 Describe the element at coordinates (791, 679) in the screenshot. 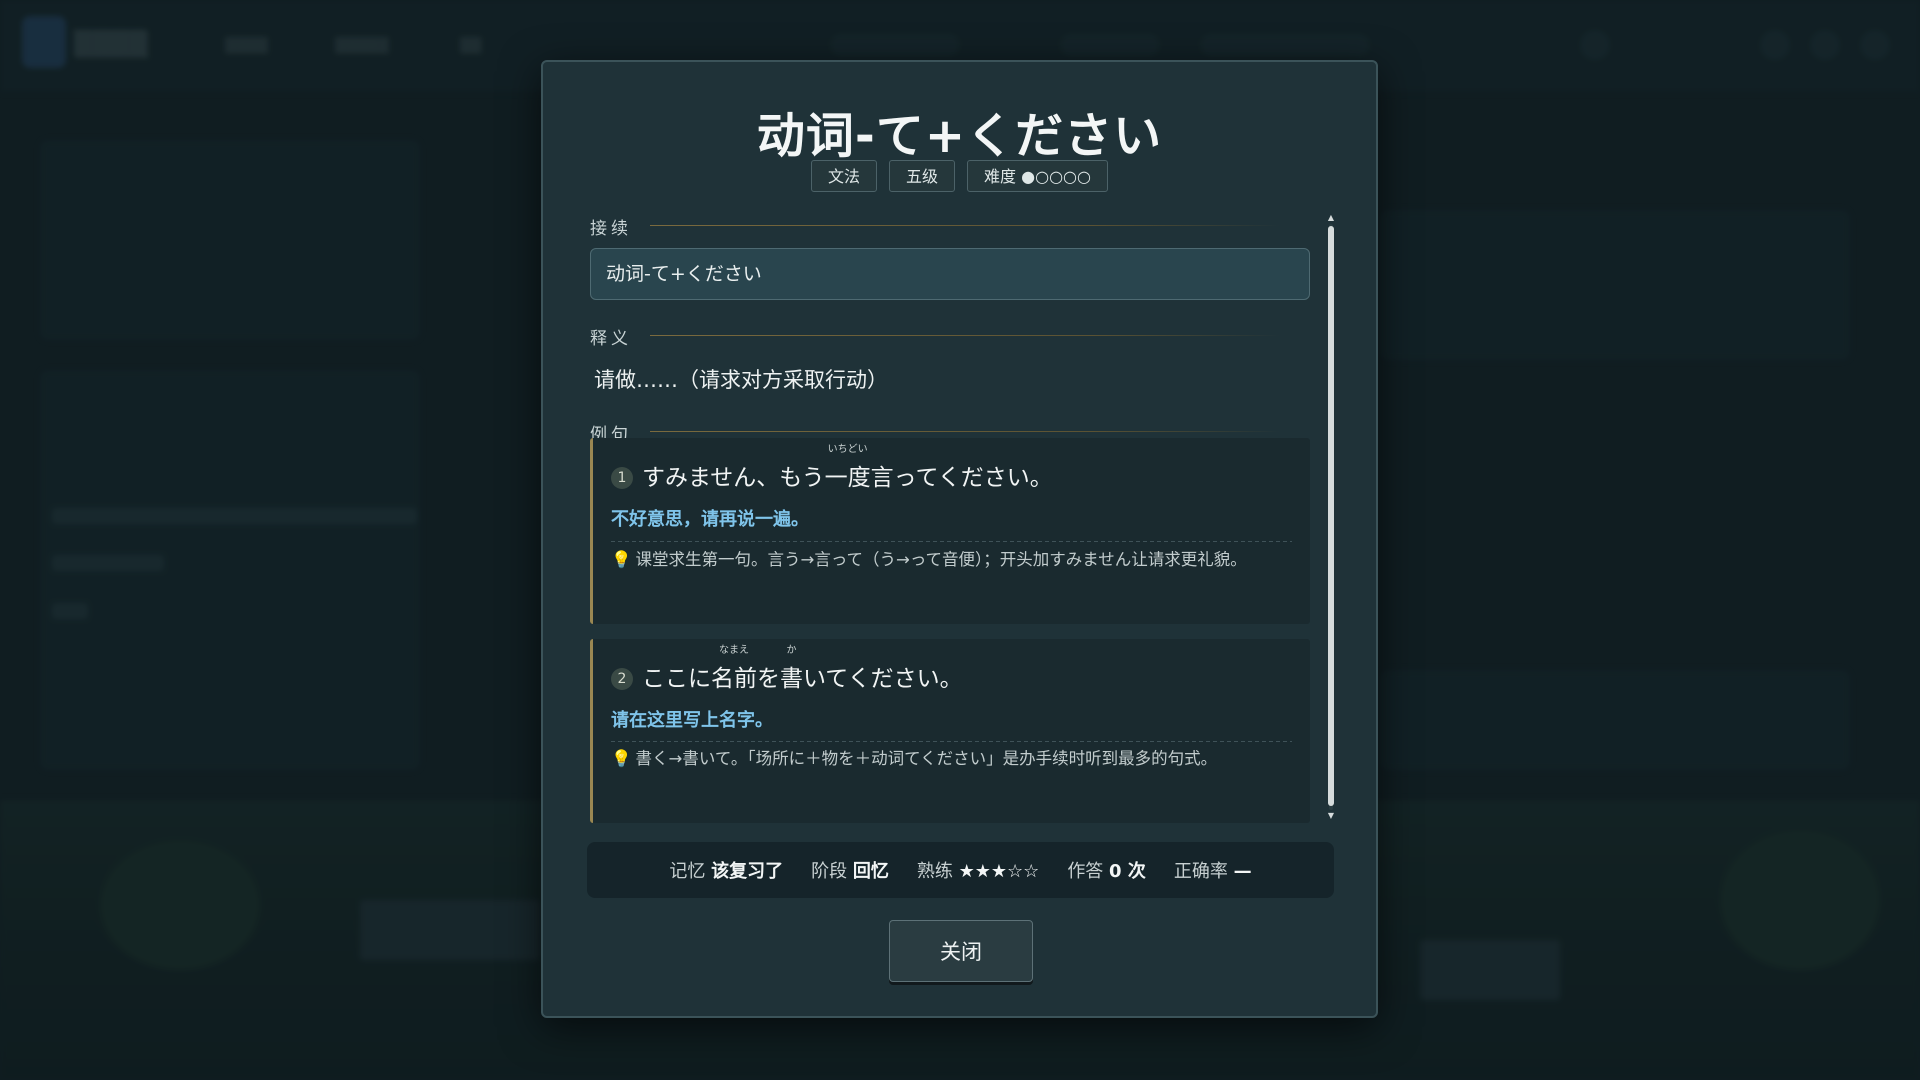

I see `ruby-base: 書` at that location.